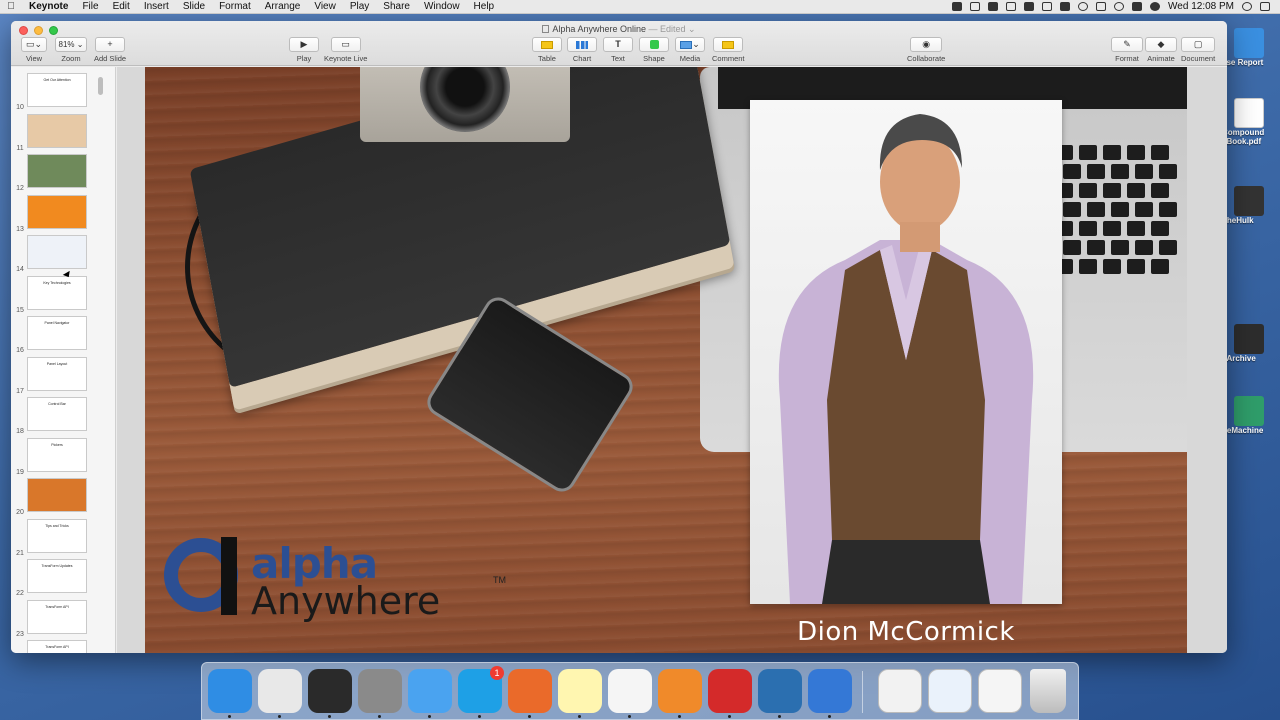 The height and width of the screenshot is (720, 1280). What do you see at coordinates (34, 50) in the screenshot?
I see `view-button: ▭⌄ View` at bounding box center [34, 50].